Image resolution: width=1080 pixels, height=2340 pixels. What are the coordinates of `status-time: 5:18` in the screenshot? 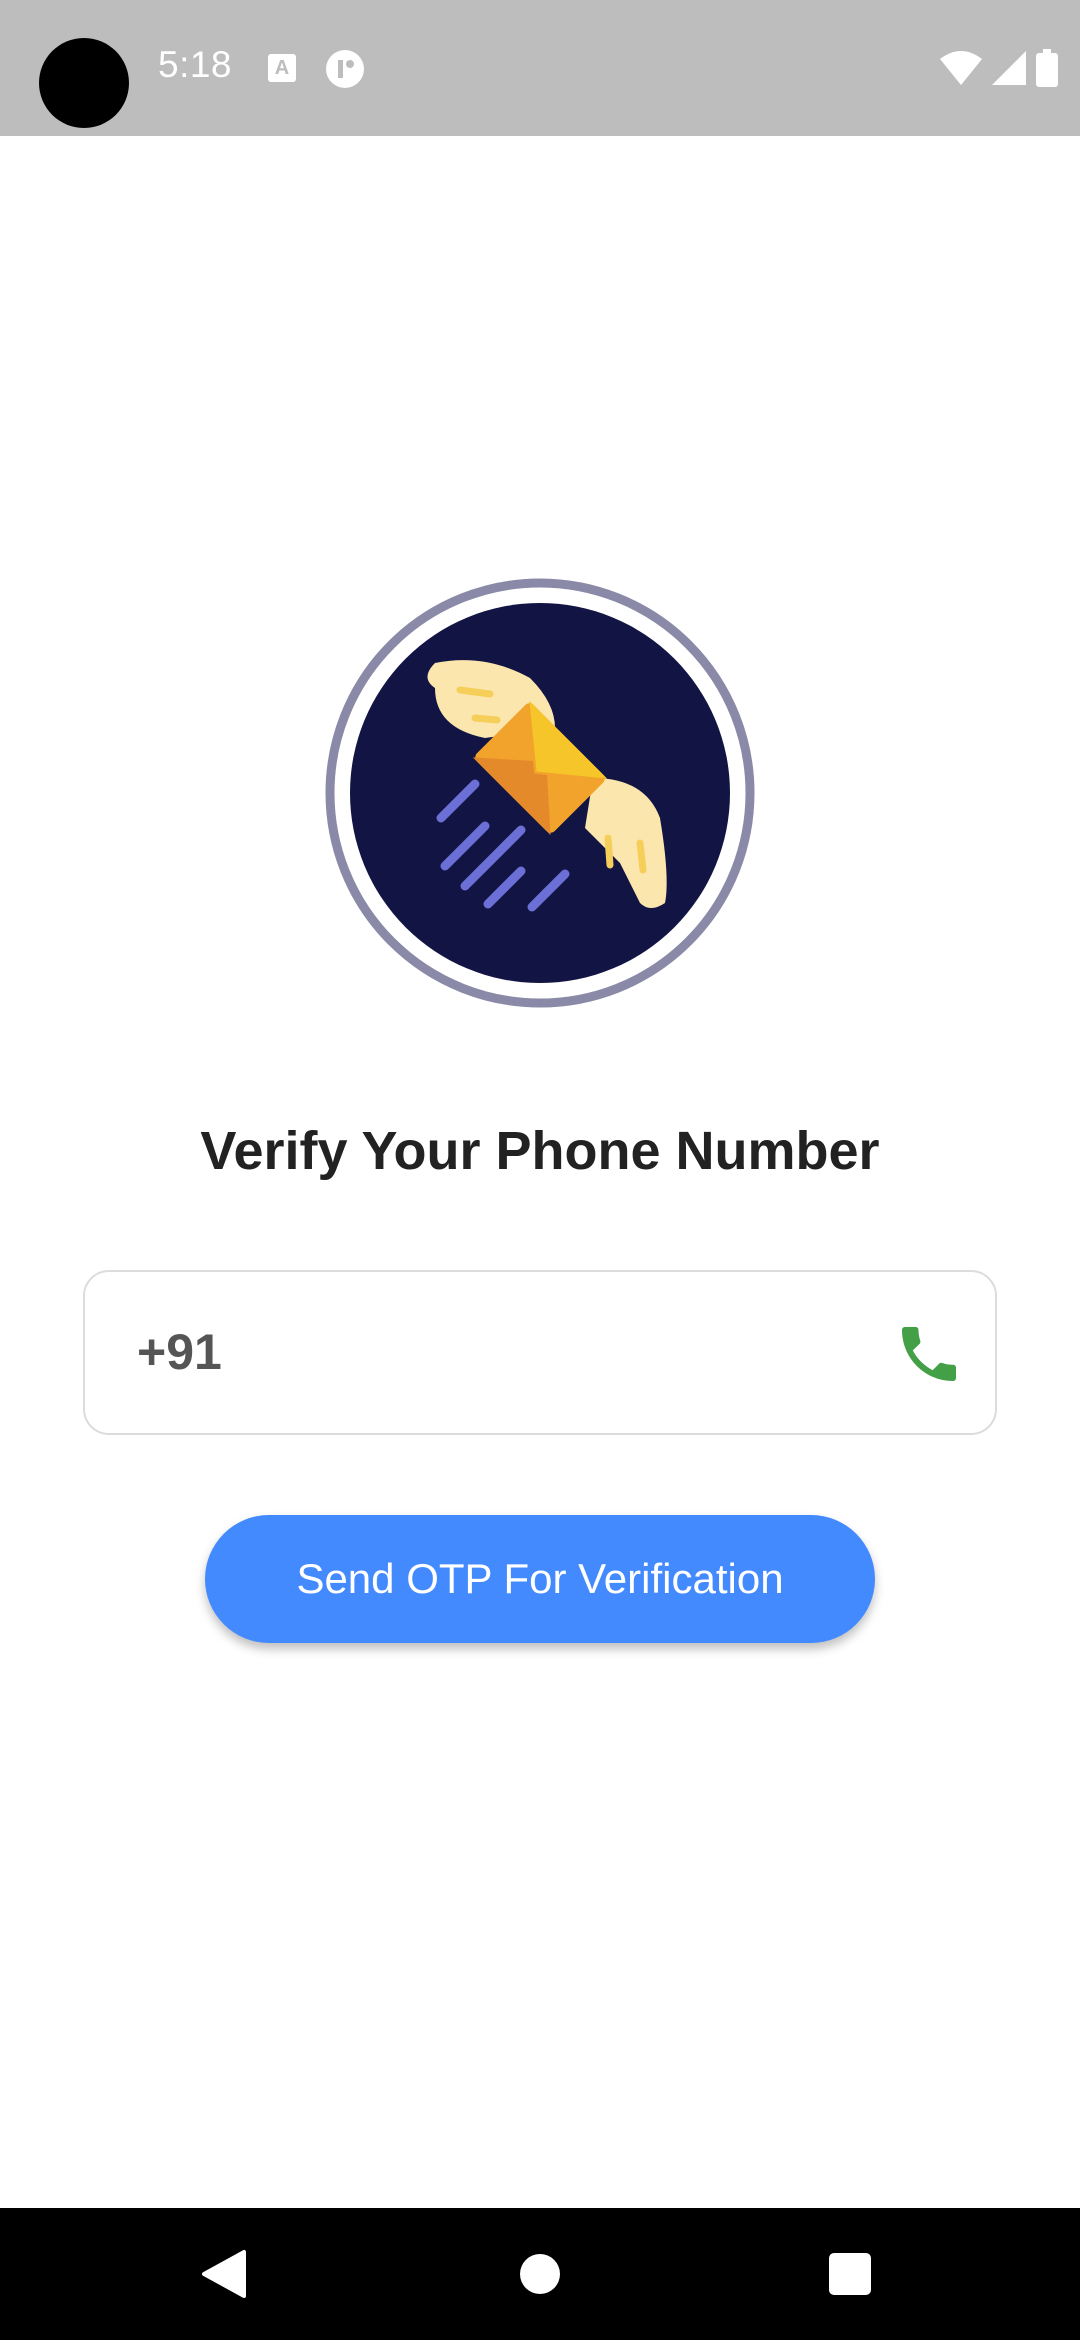 It's located at (195, 64).